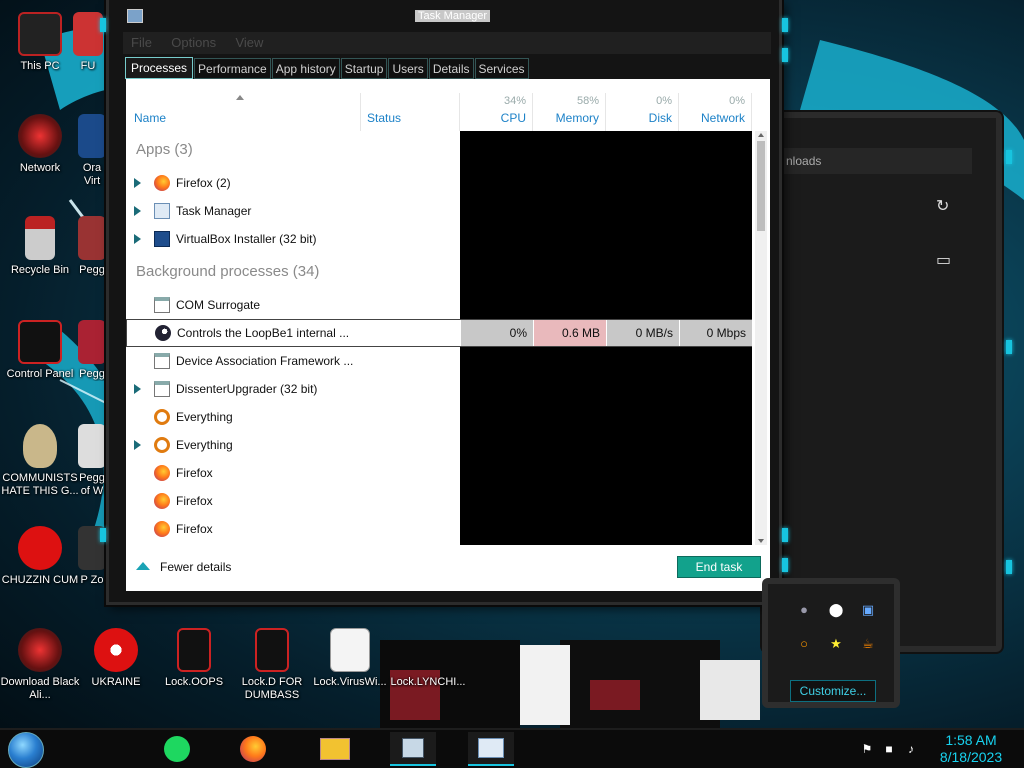 The width and height of the screenshot is (1024, 768). Describe the element at coordinates (232, 68) in the screenshot. I see `tab-performance: Performance` at that location.